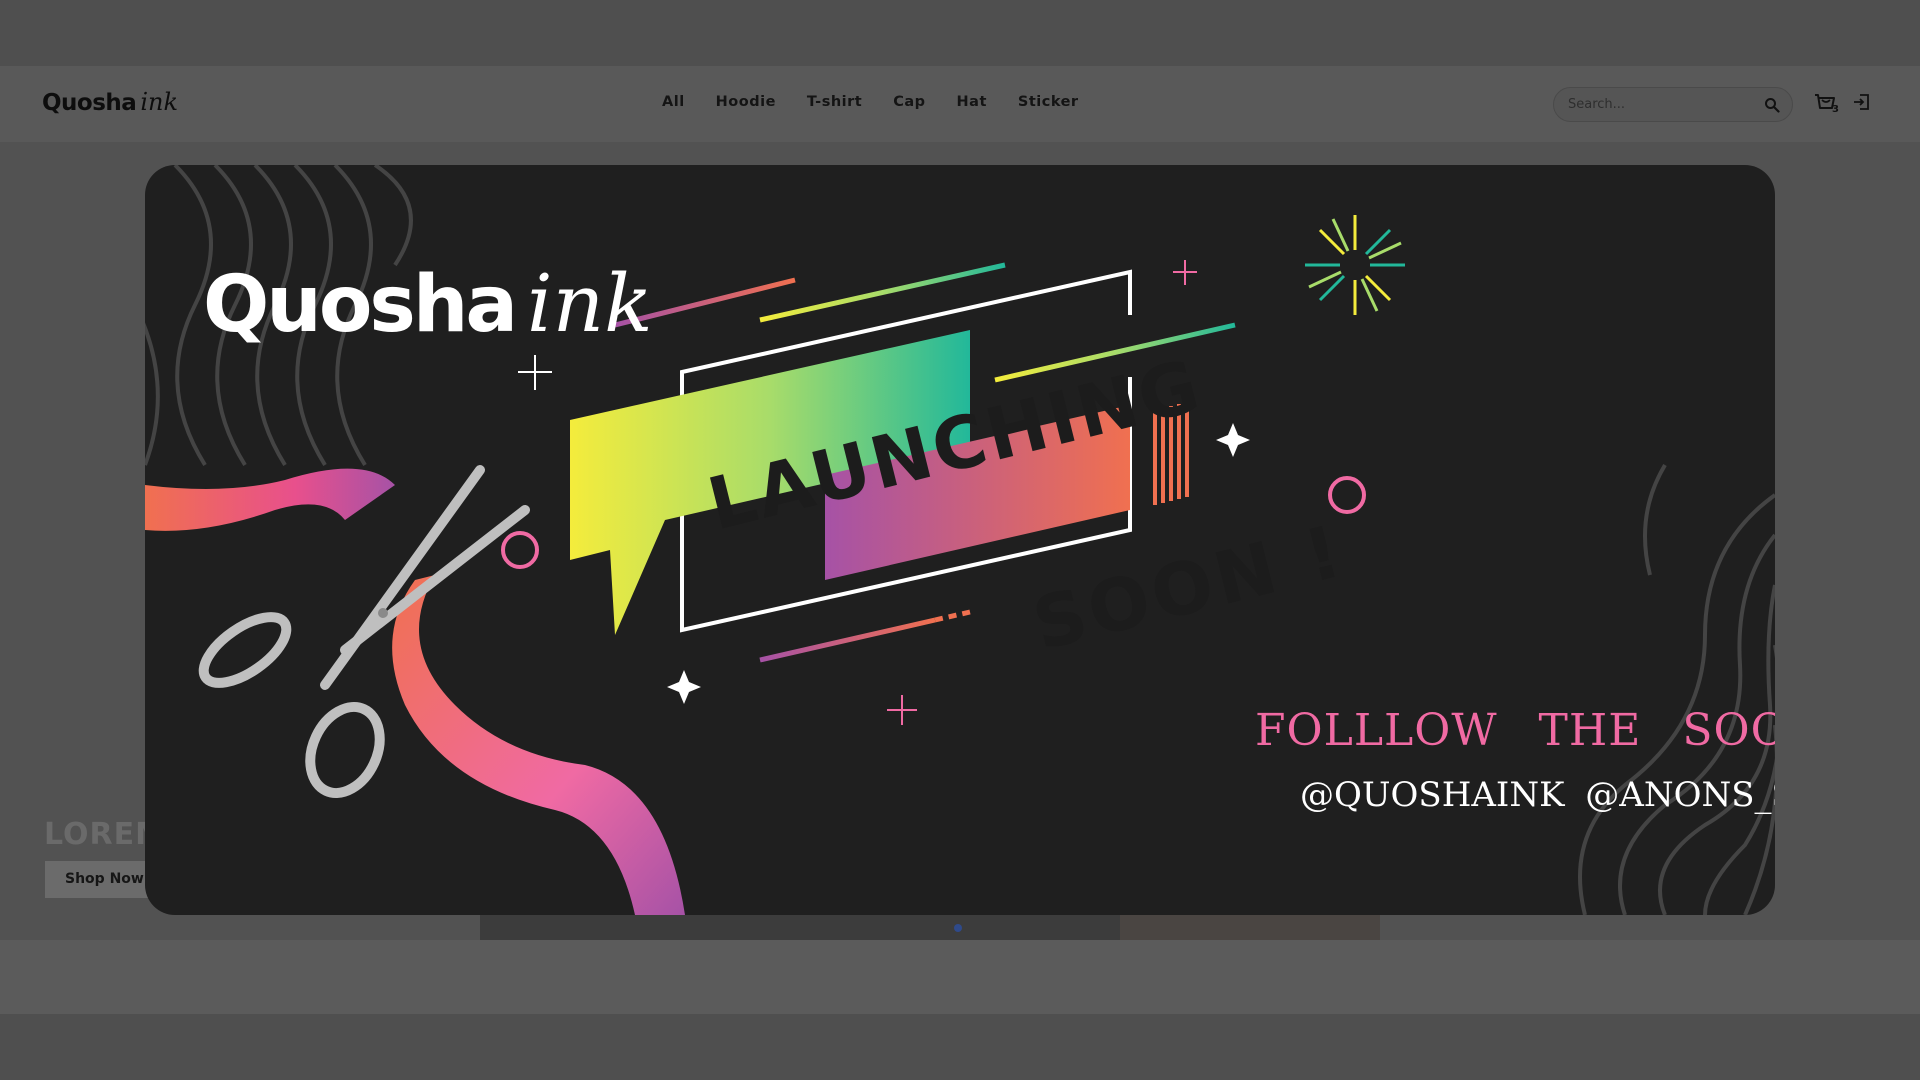  I want to click on brand-logo: Quosha ink, so click(110, 105).